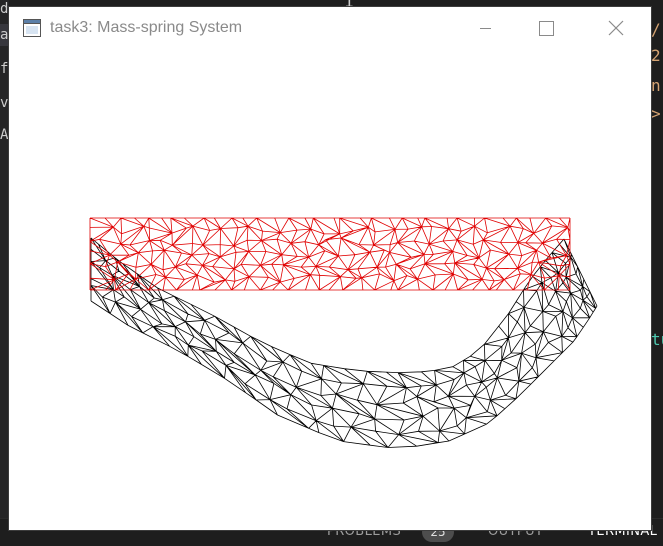 The width and height of the screenshot is (663, 546). I want to click on maximize-icon, so click(546, 28).